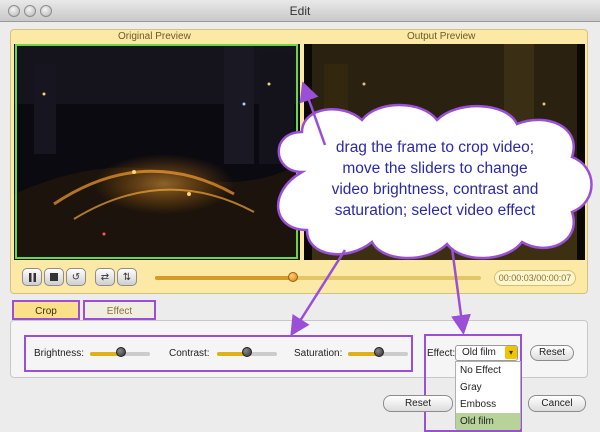 The height and width of the screenshot is (432, 600). I want to click on contrast-label: Contrast:, so click(189, 353).